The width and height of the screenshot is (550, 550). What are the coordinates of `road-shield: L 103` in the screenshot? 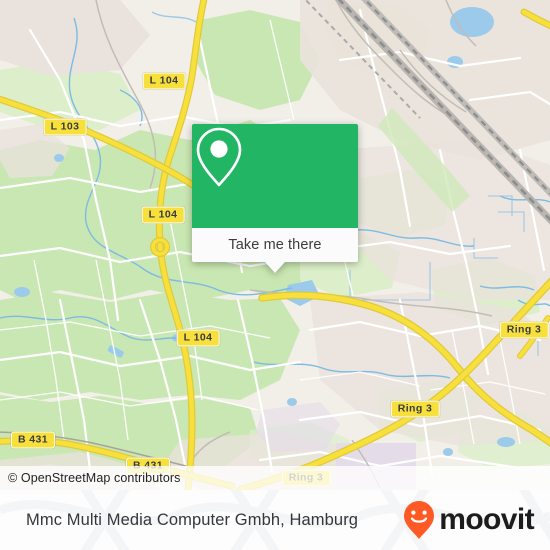 It's located at (65, 127).